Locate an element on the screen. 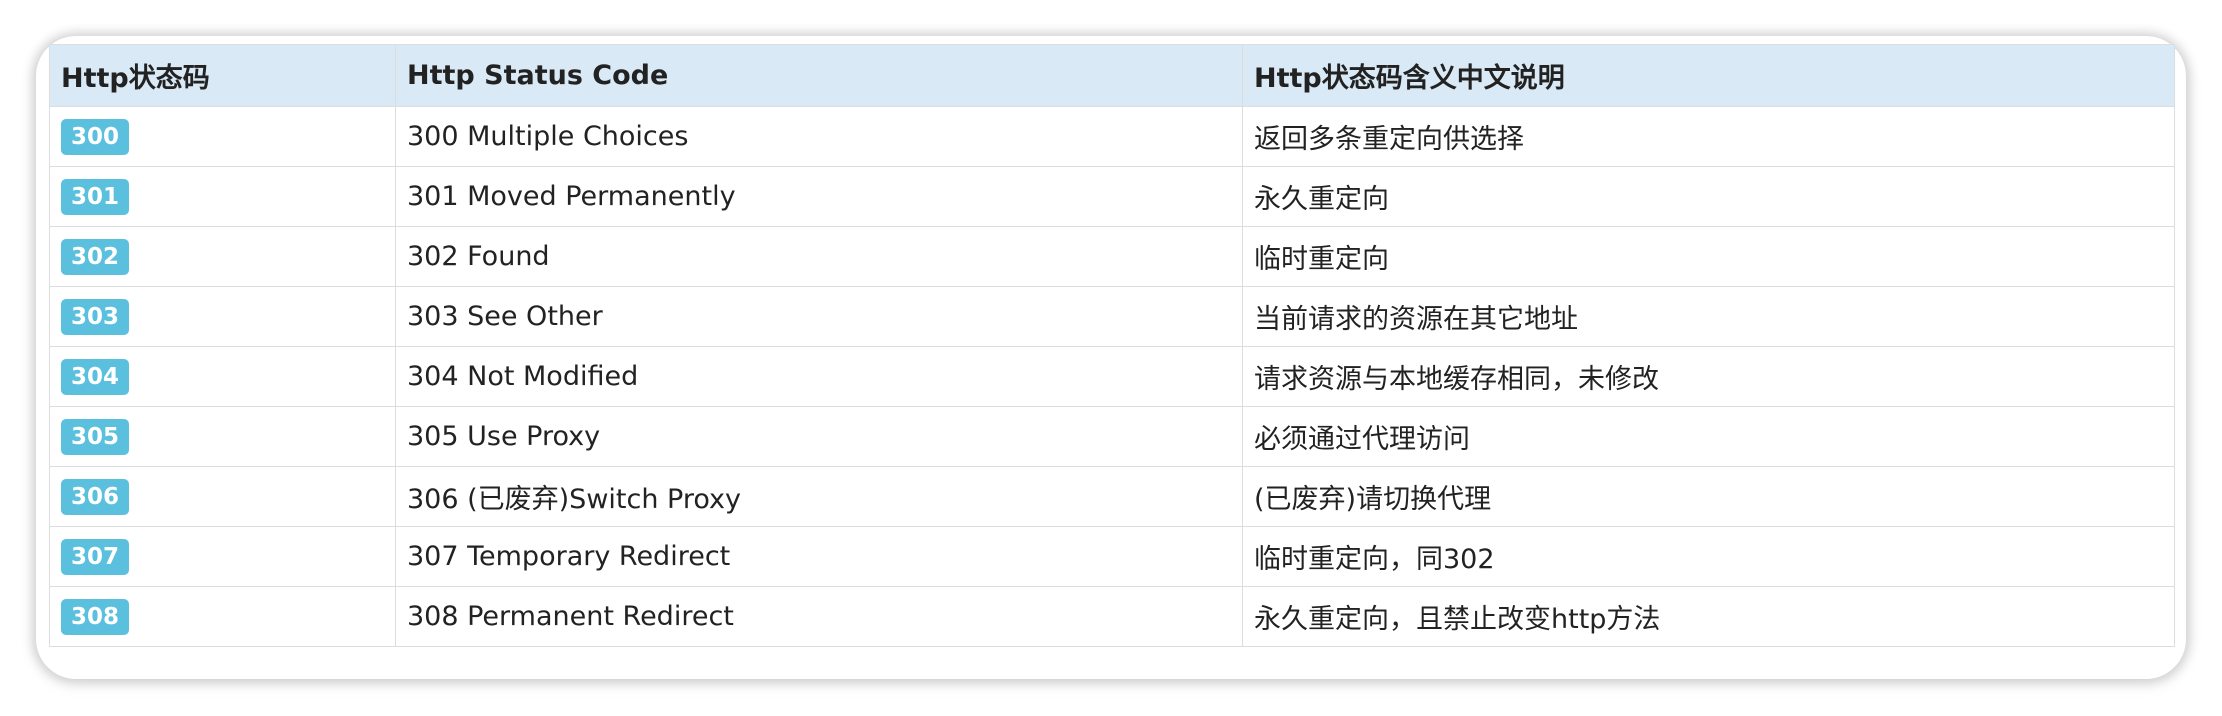  header-status-code-en: Http Status Code is located at coordinates (819, 75).